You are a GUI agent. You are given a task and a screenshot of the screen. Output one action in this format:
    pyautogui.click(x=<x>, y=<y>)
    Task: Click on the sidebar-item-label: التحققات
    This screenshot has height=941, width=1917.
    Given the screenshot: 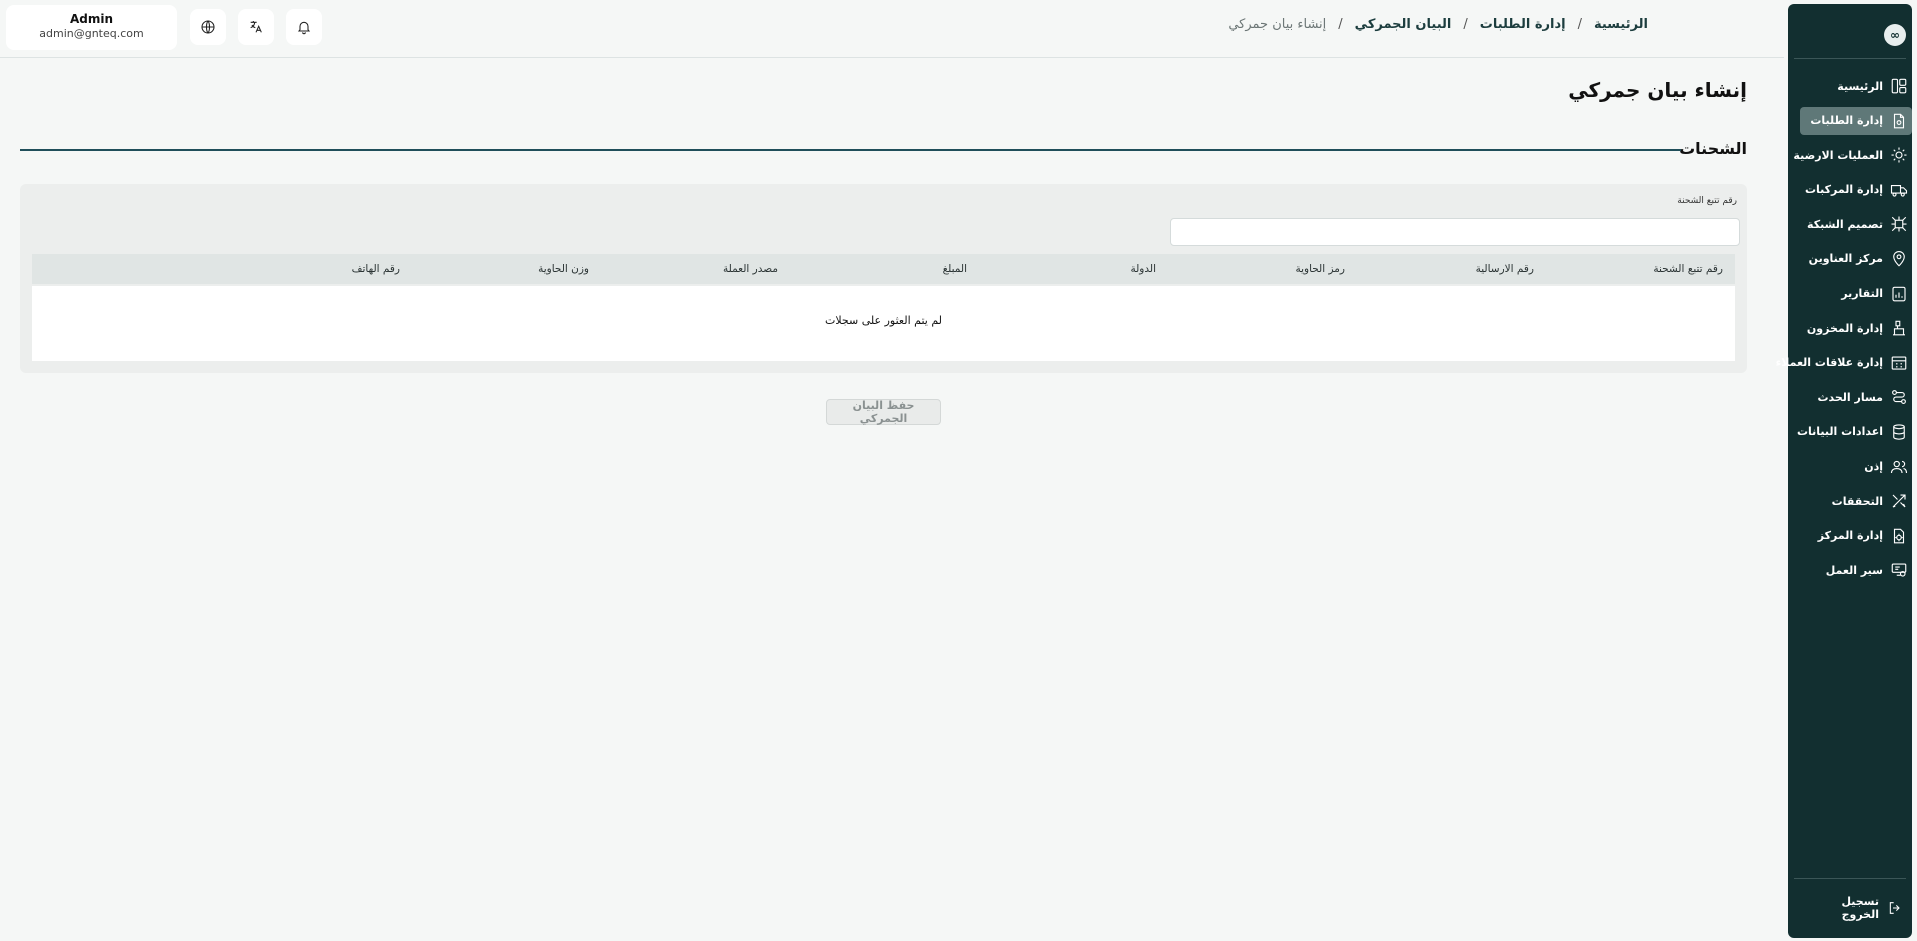 What is the action you would take?
    pyautogui.click(x=1857, y=501)
    